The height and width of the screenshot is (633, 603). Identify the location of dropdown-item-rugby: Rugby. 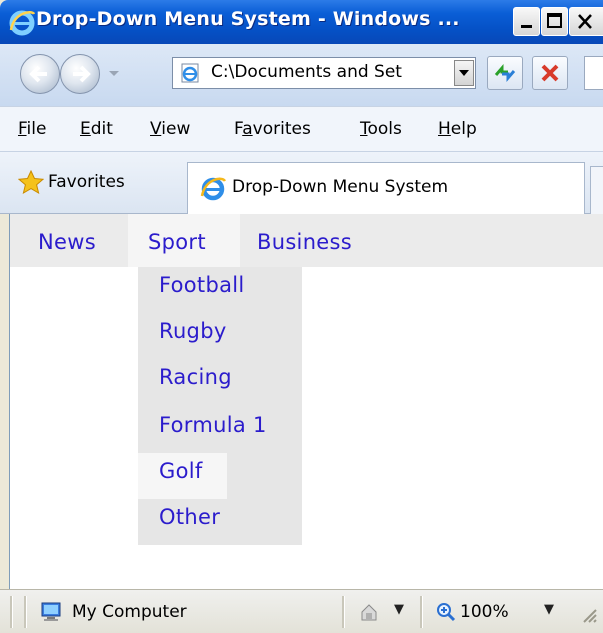
(220, 336).